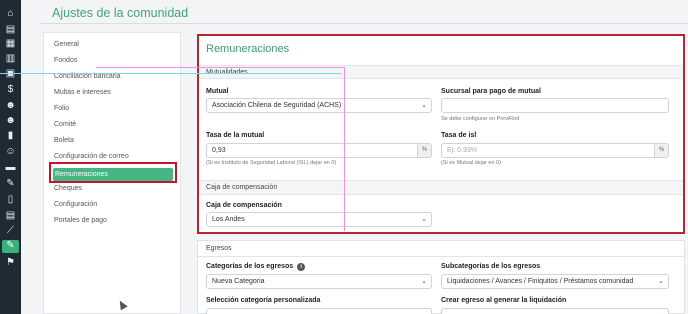 Image resolution: width=688 pixels, height=314 pixels. I want to click on egresos-divider, so click(441, 256).